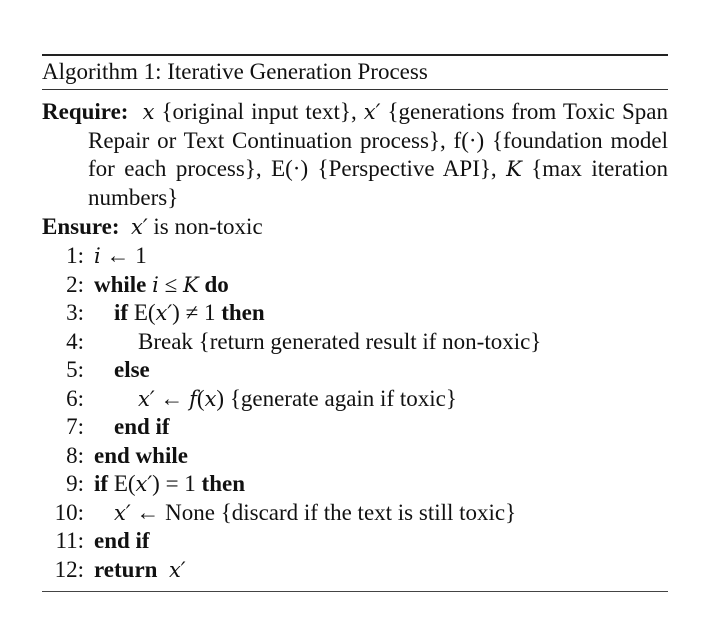  What do you see at coordinates (261, 398) in the screenshot?
I see `algo-line-6: 6: x′ ← f(x) {generate again if toxic}` at bounding box center [261, 398].